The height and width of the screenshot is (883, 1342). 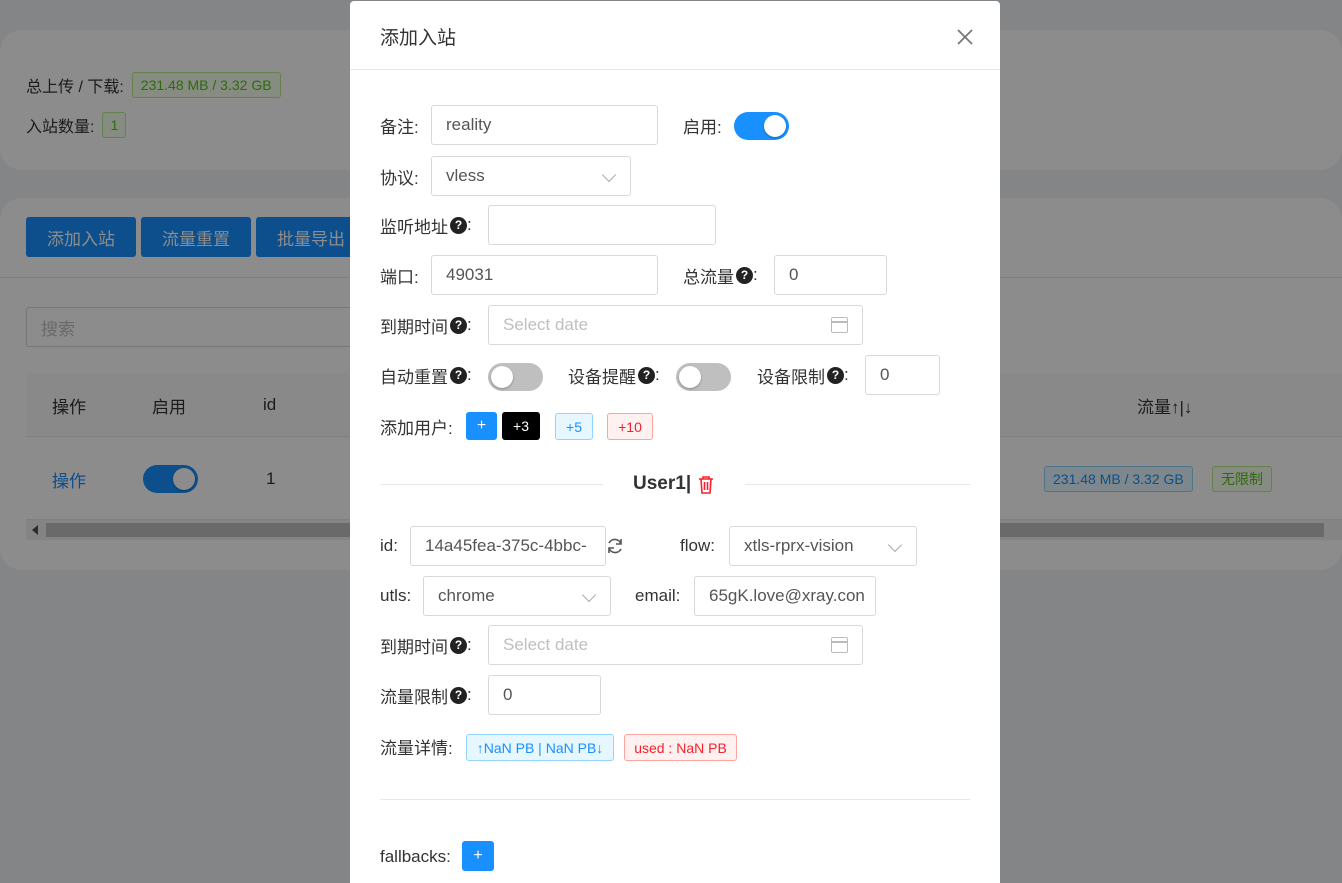 What do you see at coordinates (703, 377) in the screenshot?
I see `device-alert-toggle` at bounding box center [703, 377].